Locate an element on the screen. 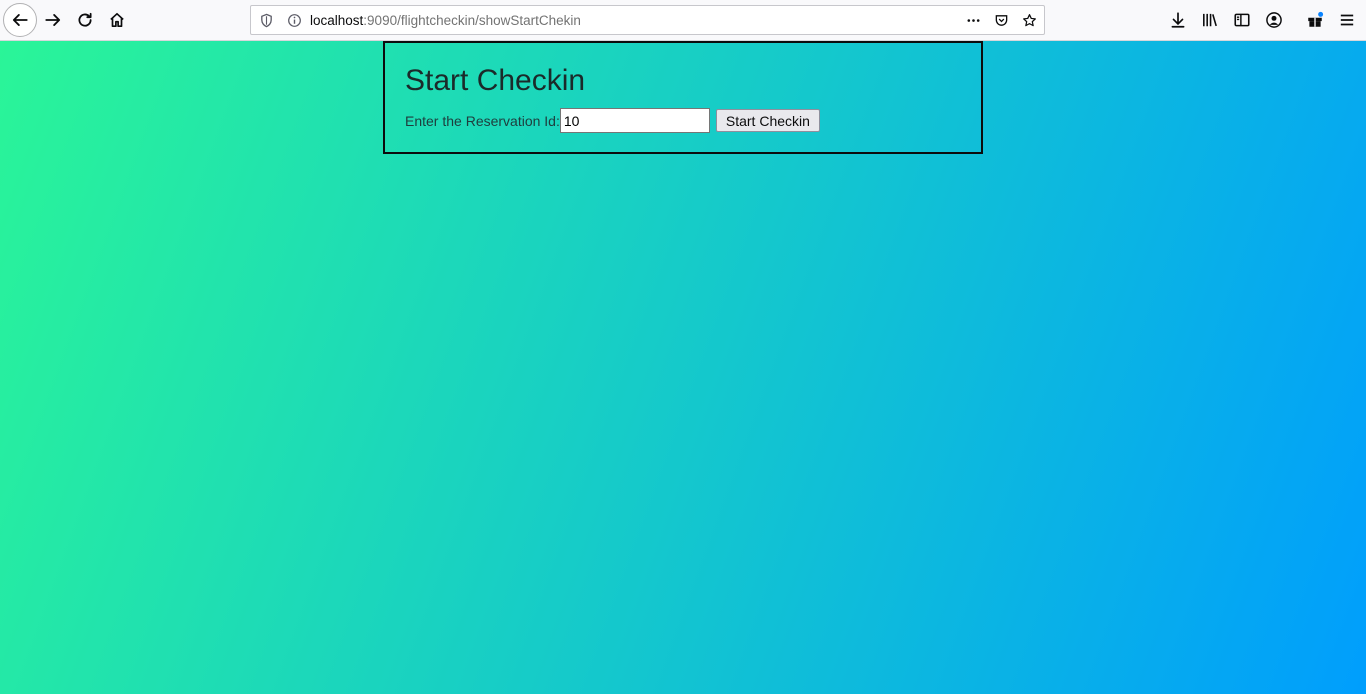  reload-button is located at coordinates (85, 20).